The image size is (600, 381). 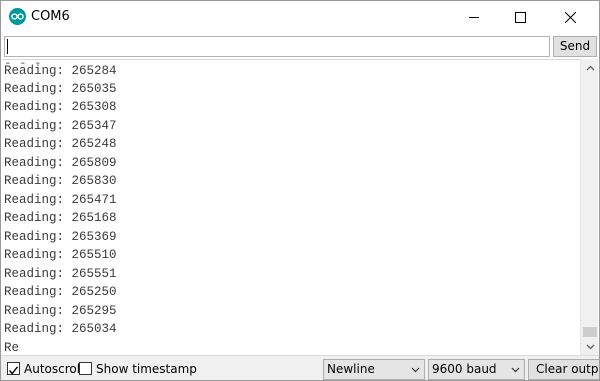 What do you see at coordinates (85, 368) in the screenshot?
I see `timestamp-checkbox` at bounding box center [85, 368].